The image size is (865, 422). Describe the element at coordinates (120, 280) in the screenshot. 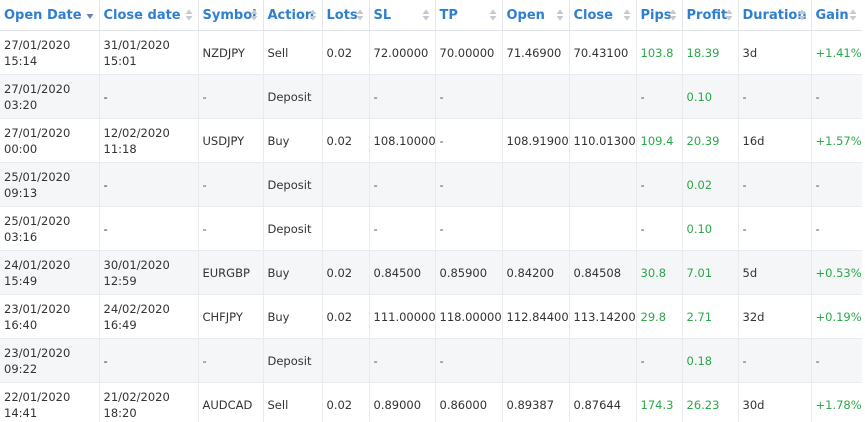

I see `time-part: 12:59` at that location.